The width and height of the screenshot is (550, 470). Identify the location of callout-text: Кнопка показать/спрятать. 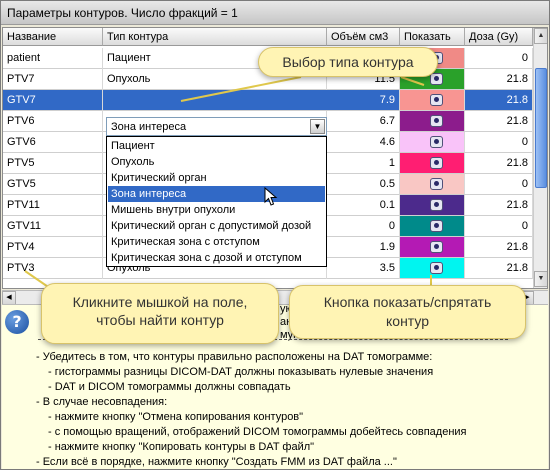
(407, 302).